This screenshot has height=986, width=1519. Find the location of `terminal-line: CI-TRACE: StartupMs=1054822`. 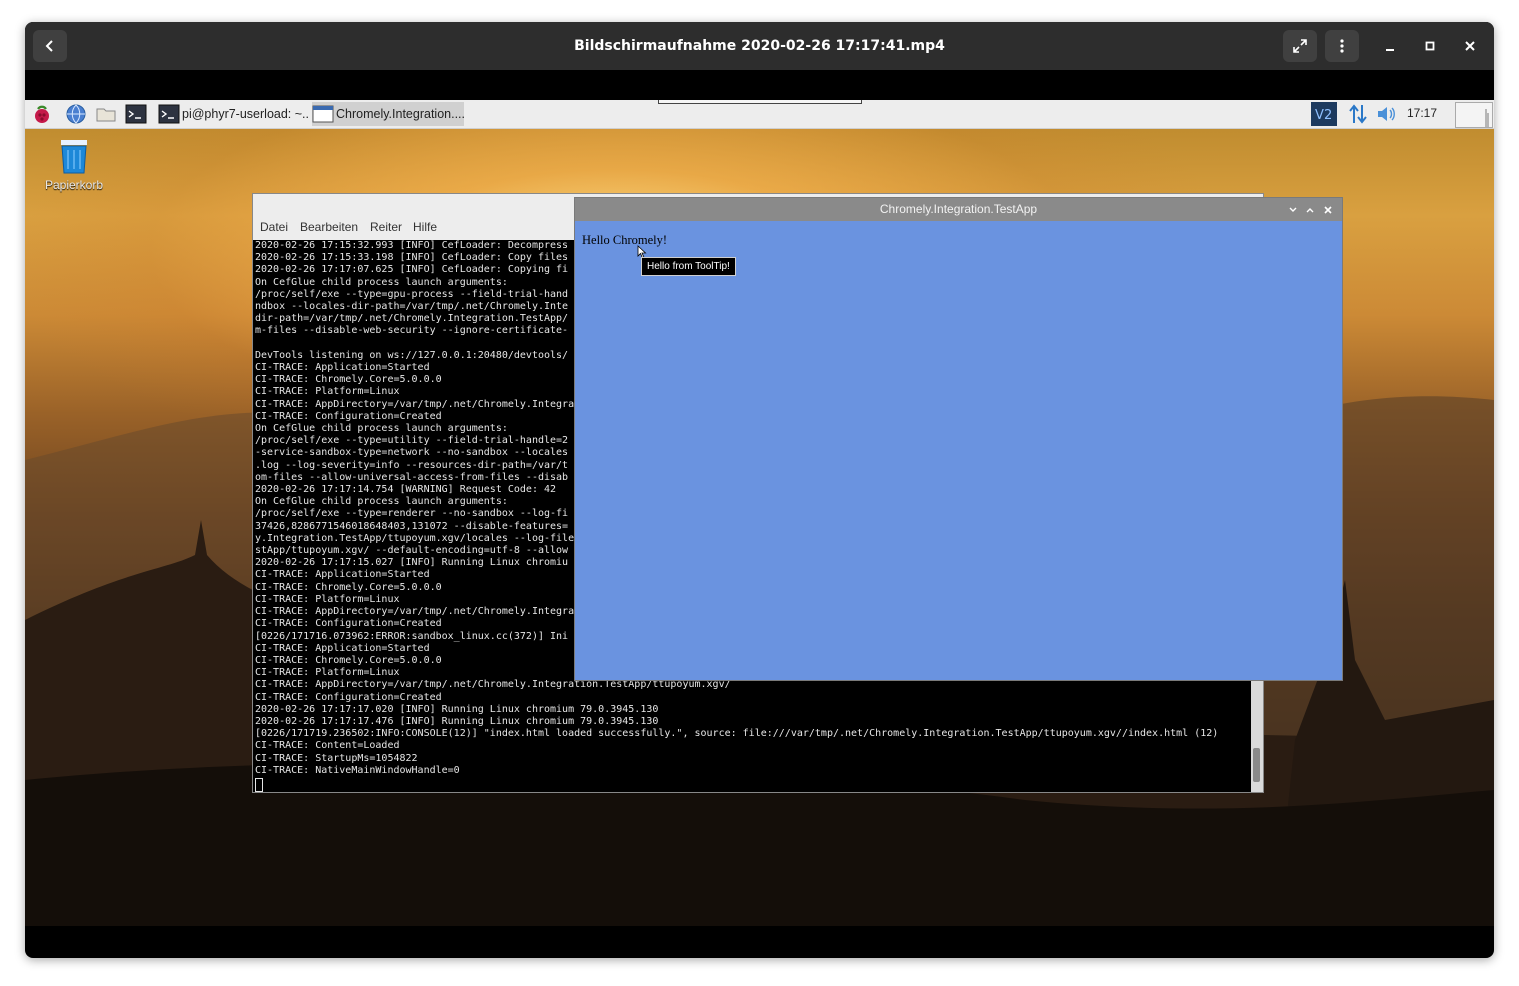

terminal-line: CI-TRACE: StartupMs=1054822 is located at coordinates (336, 758).